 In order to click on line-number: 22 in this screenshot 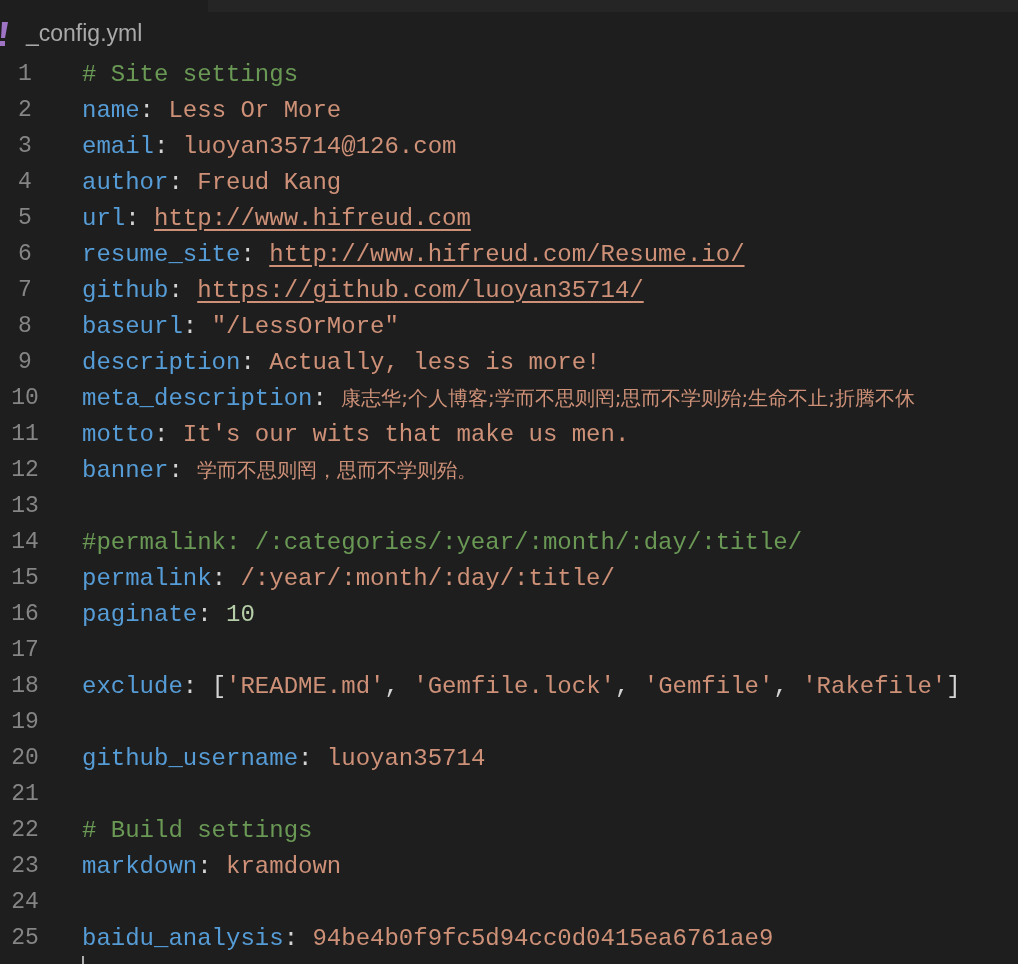, I will do `click(25, 830)`.